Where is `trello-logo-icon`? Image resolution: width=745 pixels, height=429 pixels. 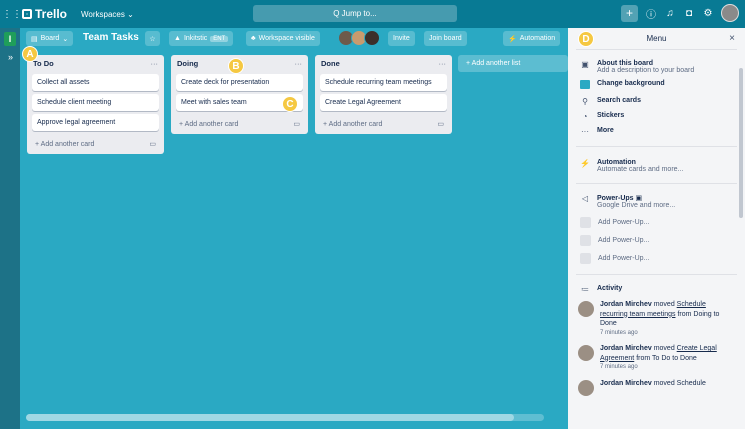 trello-logo-icon is located at coordinates (27, 14).